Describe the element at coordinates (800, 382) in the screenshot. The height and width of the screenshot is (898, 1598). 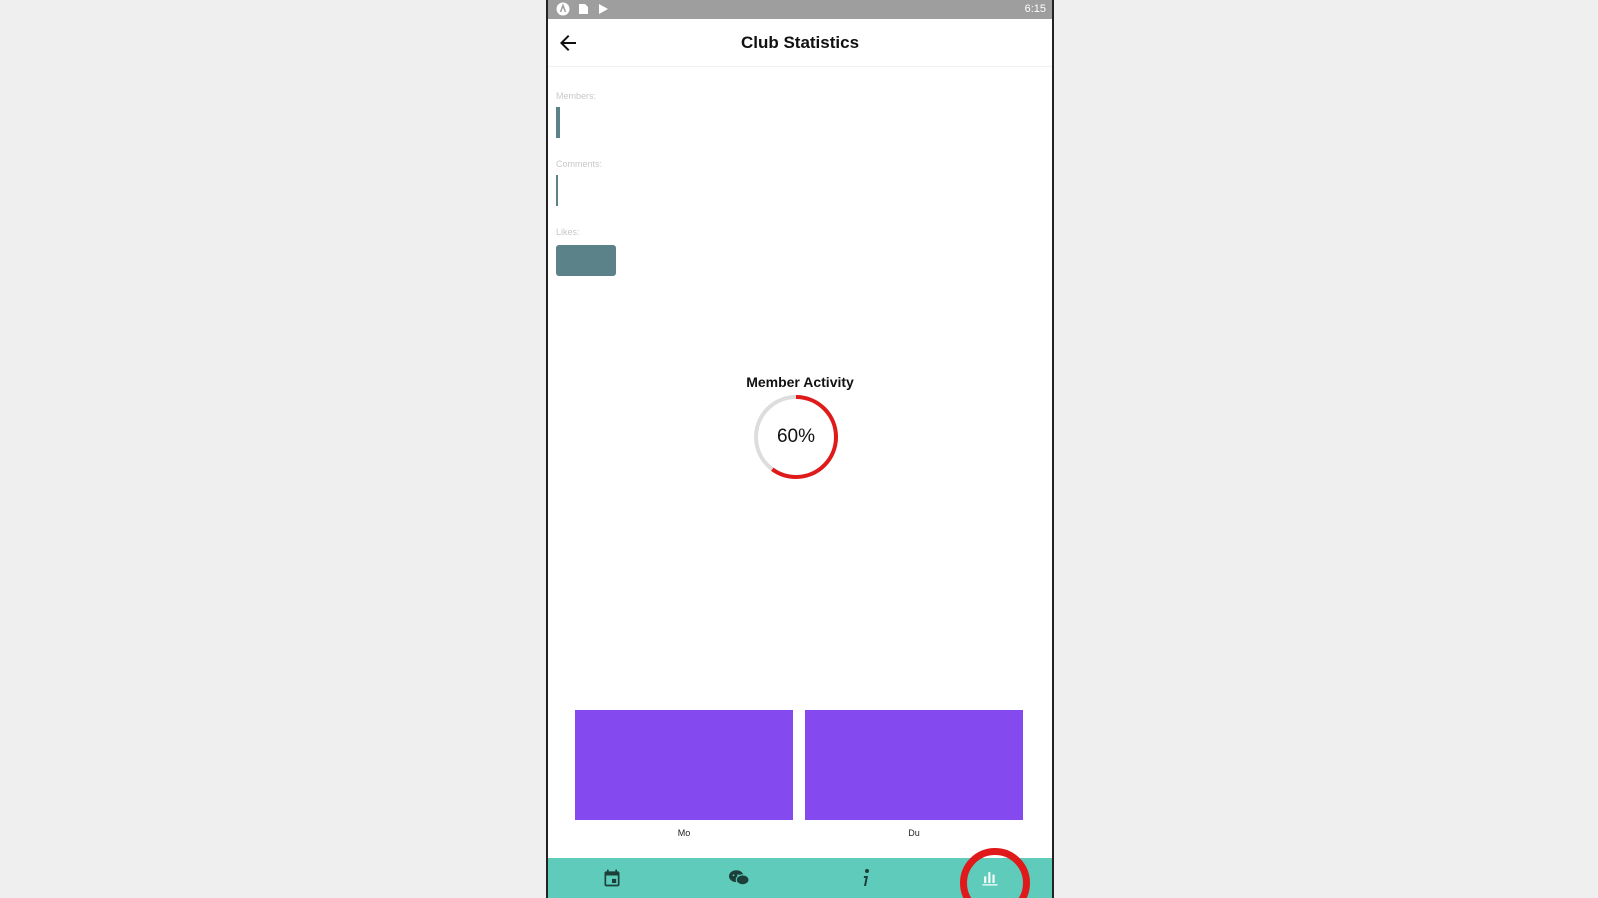
I see `member-activity-title: Member Activity` at that location.